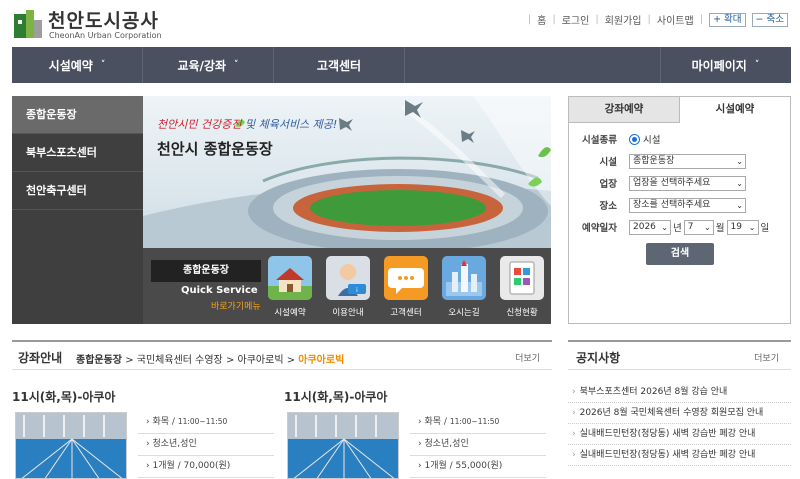 The height and width of the screenshot is (479, 800). What do you see at coordinates (725, 65) in the screenshot?
I see `gnb-mypage: 마이페이지 ˅` at bounding box center [725, 65].